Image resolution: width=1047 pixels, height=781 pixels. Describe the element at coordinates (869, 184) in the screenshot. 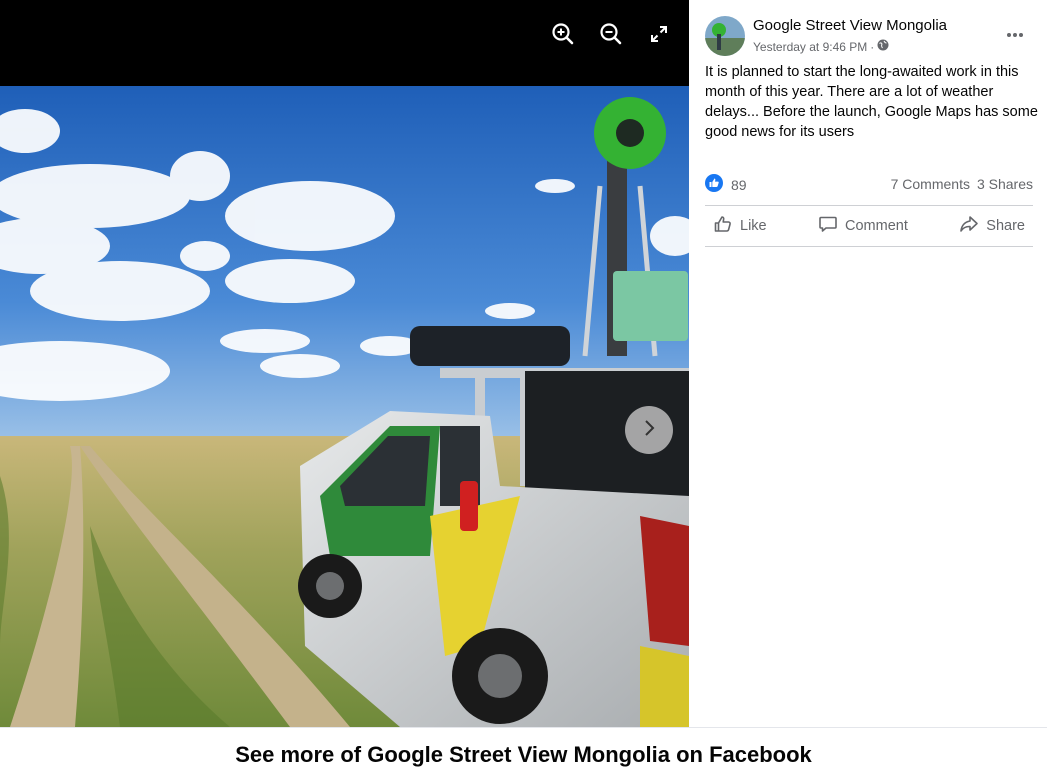

I see `post-stats: 89 7 Comments 3 Shares` at that location.